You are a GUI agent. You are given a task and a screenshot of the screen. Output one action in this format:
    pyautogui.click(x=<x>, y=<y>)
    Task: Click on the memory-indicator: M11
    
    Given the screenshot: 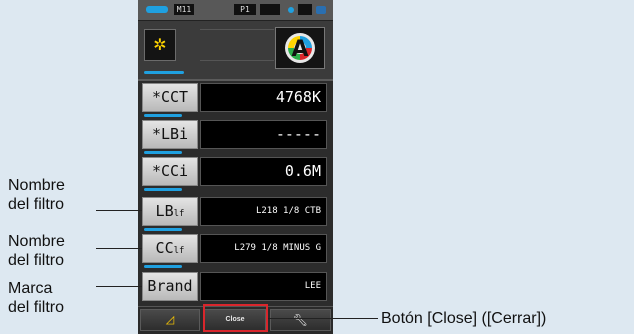 What is the action you would take?
    pyautogui.click(x=184, y=9)
    